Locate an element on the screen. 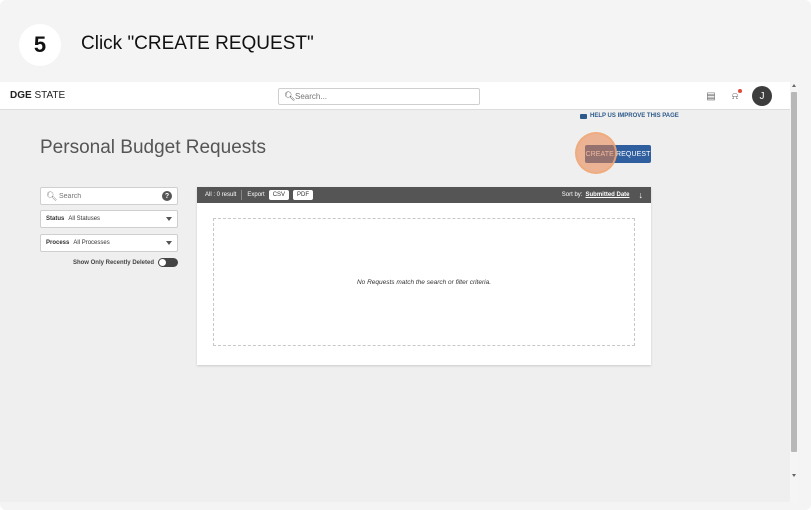  status-value: All Statuses is located at coordinates (84, 219).